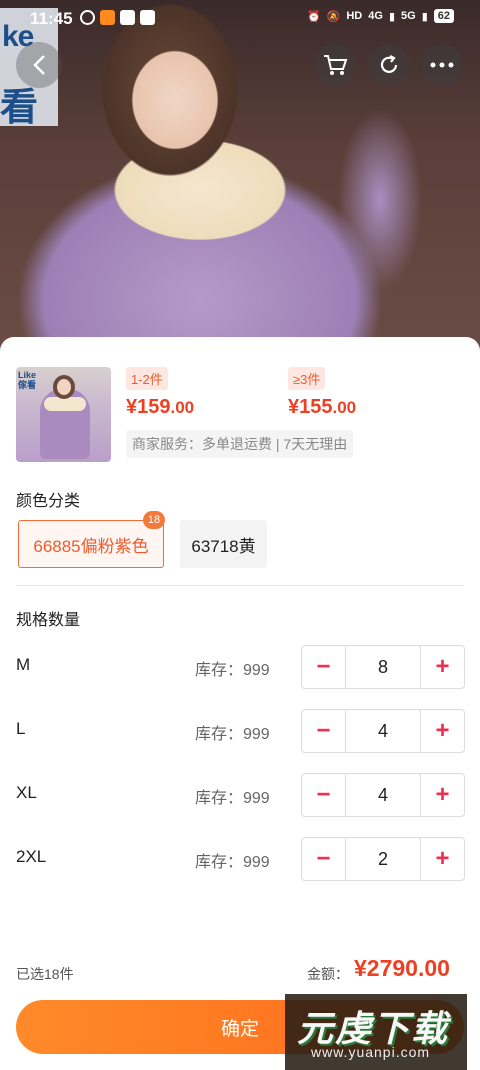 The height and width of the screenshot is (1070, 480). Describe the element at coordinates (354, 16) in the screenshot. I see `hd-label: HD` at that location.